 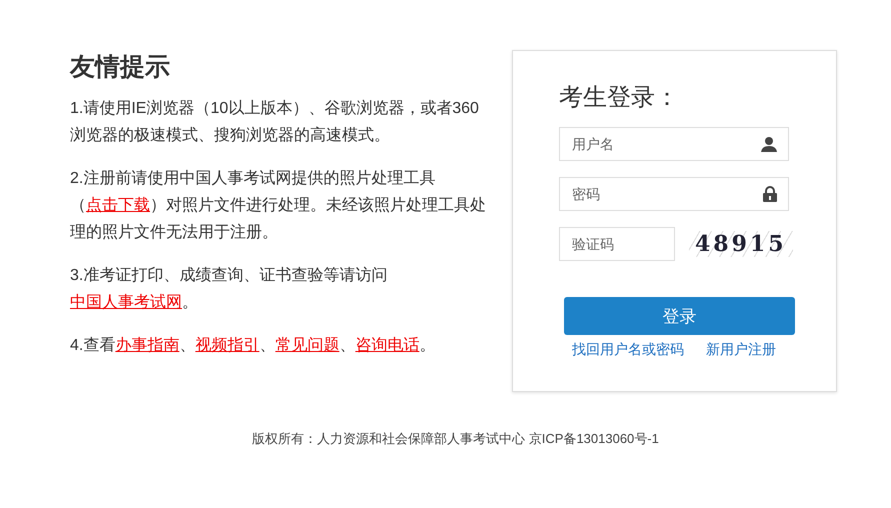 I want to click on tip-link: 点击下载, so click(x=118, y=205).